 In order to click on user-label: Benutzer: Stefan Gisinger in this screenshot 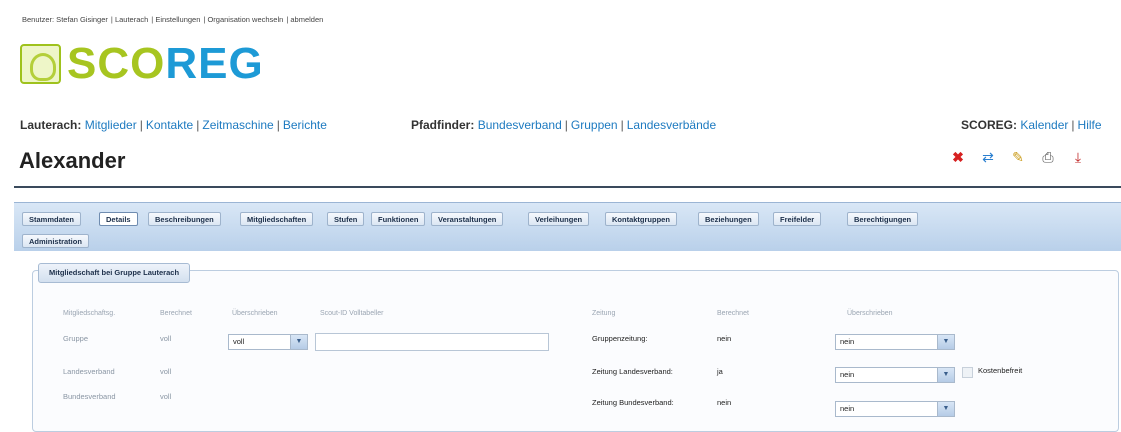, I will do `click(65, 19)`.